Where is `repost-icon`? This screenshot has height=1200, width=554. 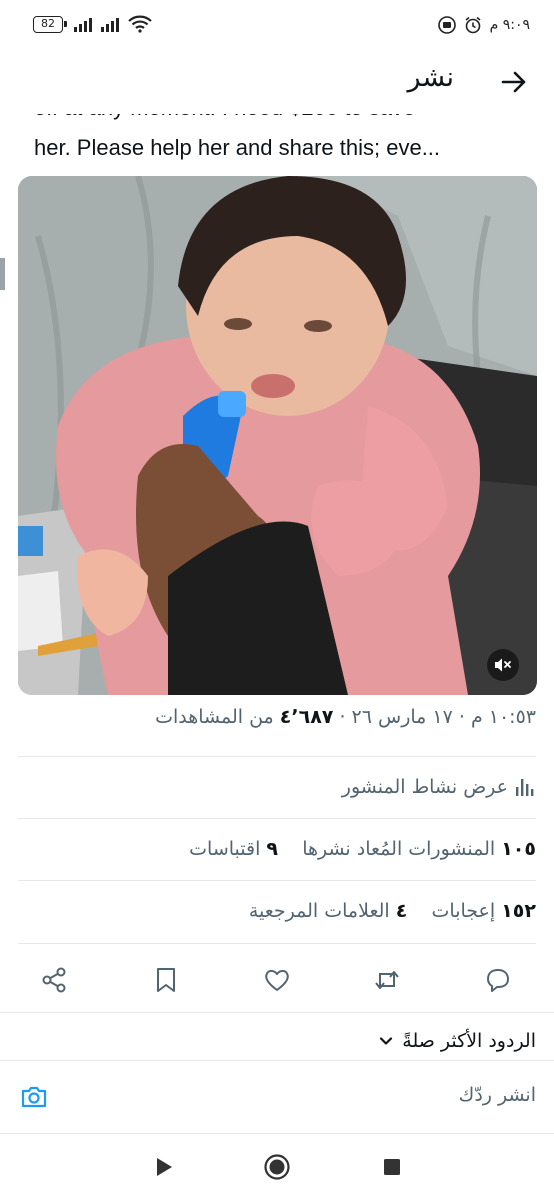
repost-icon is located at coordinates (387, 980).